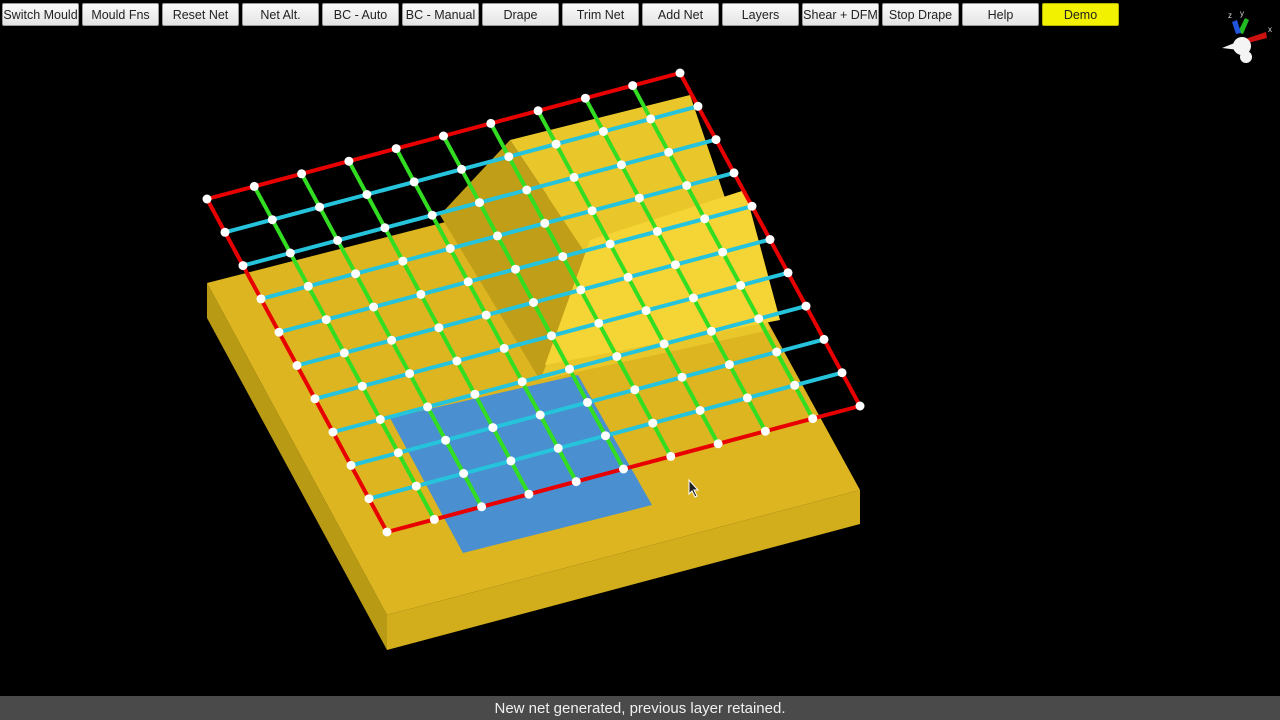  I want to click on toolbar-button-stop-drape: Stop Drape, so click(920, 14).